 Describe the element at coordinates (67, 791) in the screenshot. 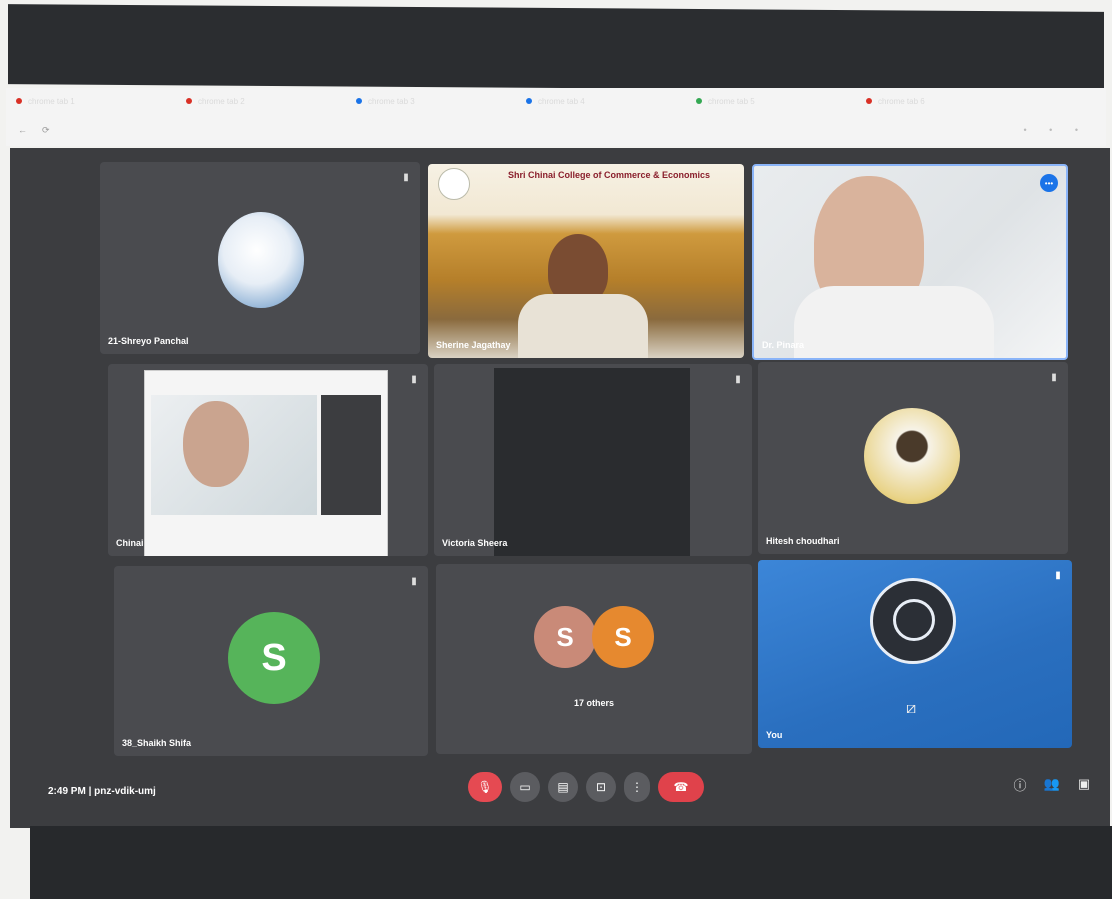

I see `time-label: 2:49 PM` at that location.